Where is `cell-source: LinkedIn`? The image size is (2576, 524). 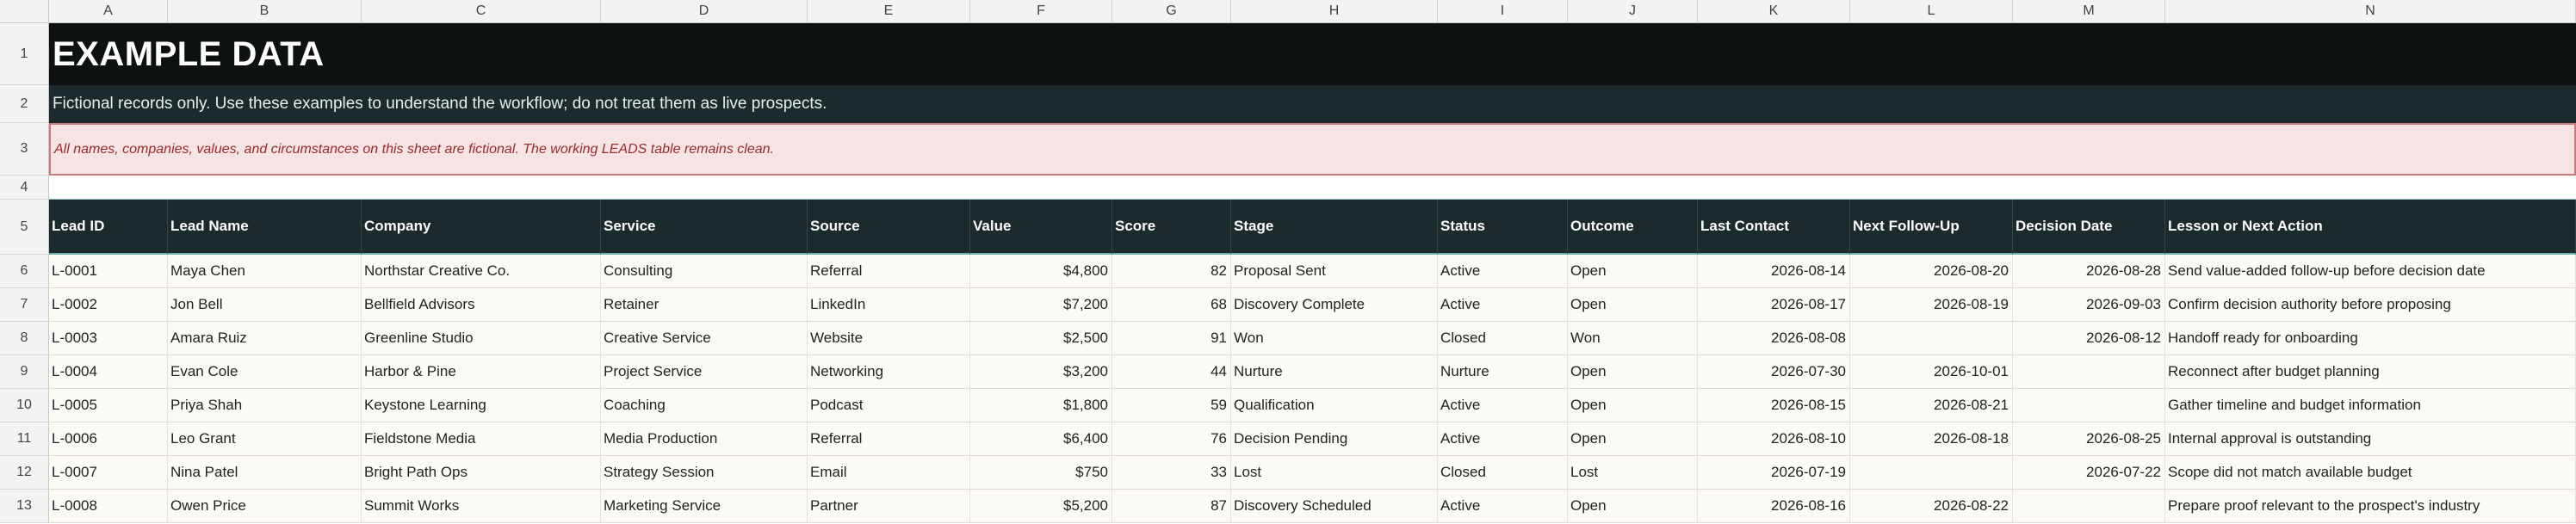 cell-source: LinkedIn is located at coordinates (889, 305).